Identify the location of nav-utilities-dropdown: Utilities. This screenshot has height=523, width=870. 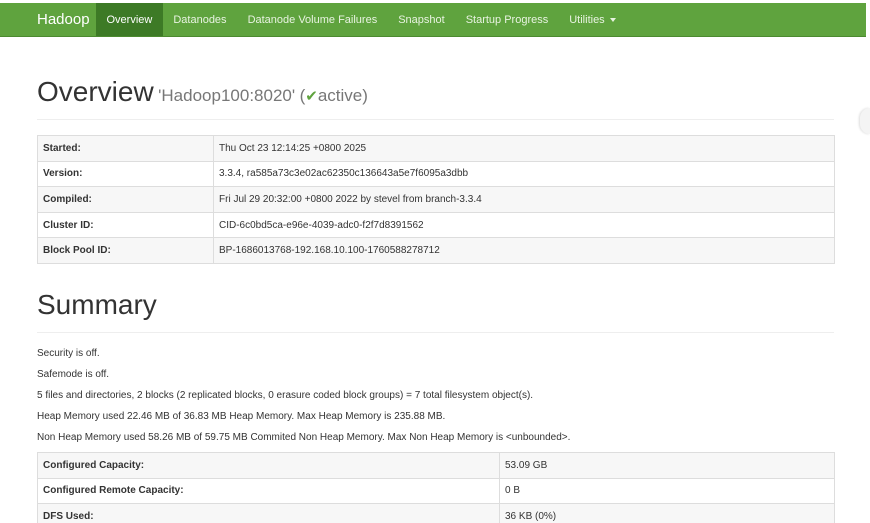
(592, 19).